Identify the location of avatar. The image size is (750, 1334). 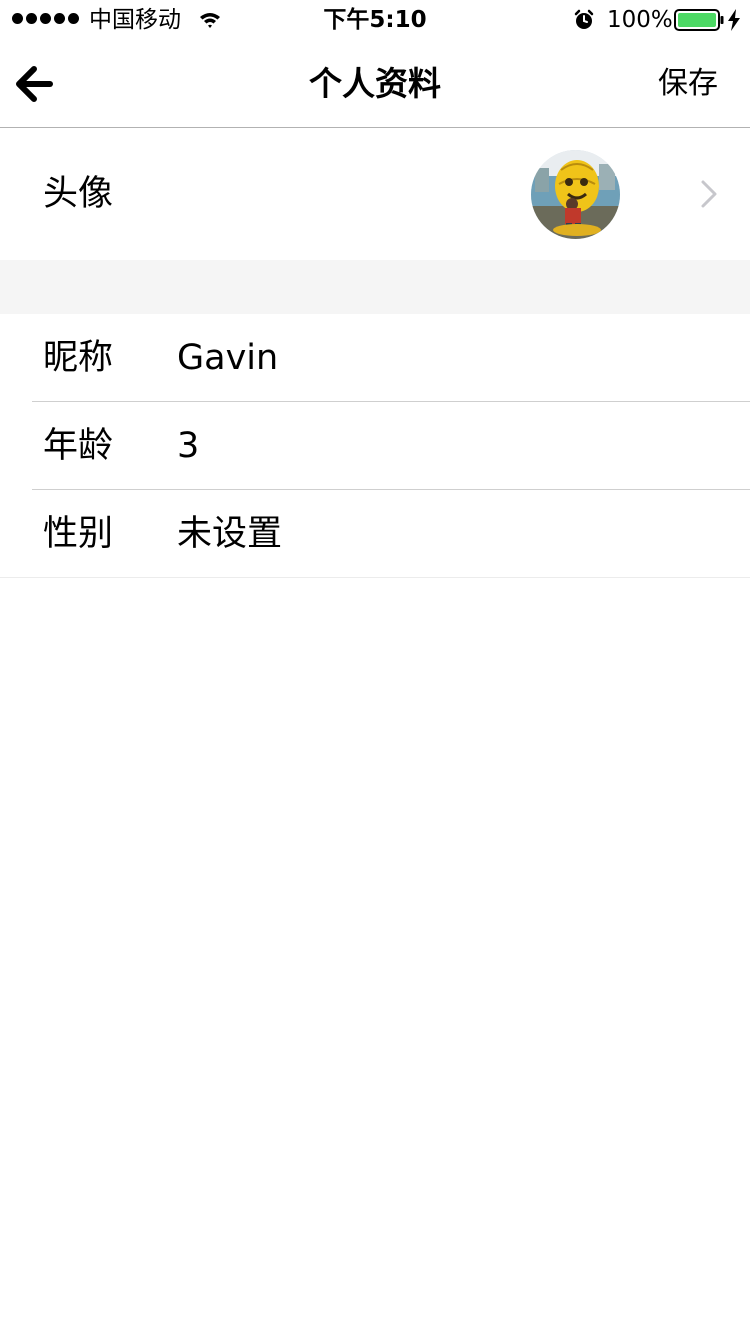
(575, 194).